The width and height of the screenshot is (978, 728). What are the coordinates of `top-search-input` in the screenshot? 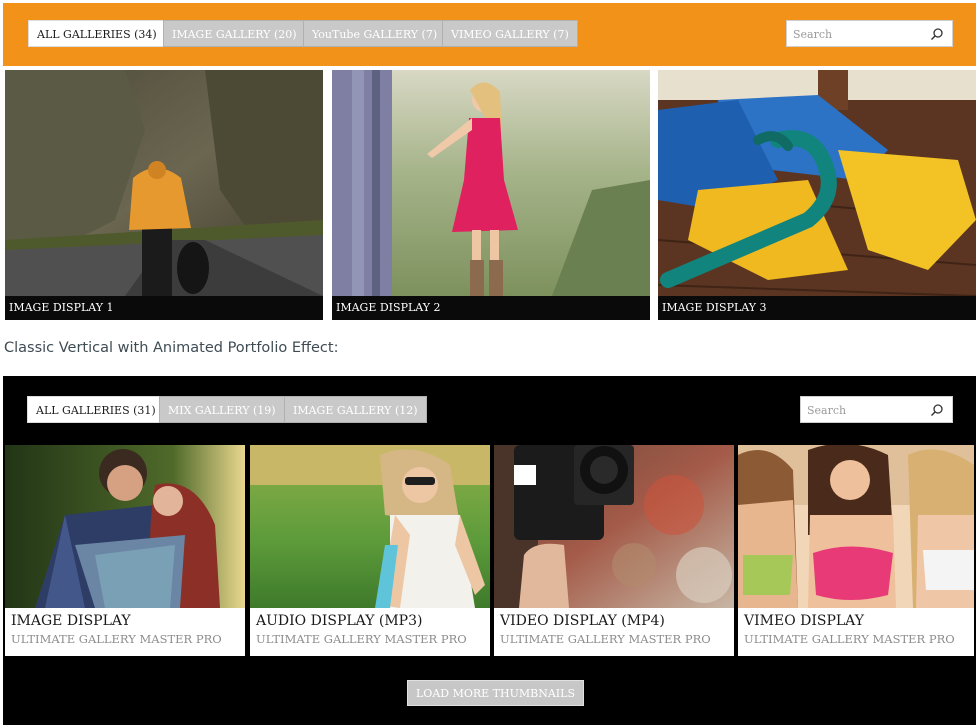 It's located at (858, 34).